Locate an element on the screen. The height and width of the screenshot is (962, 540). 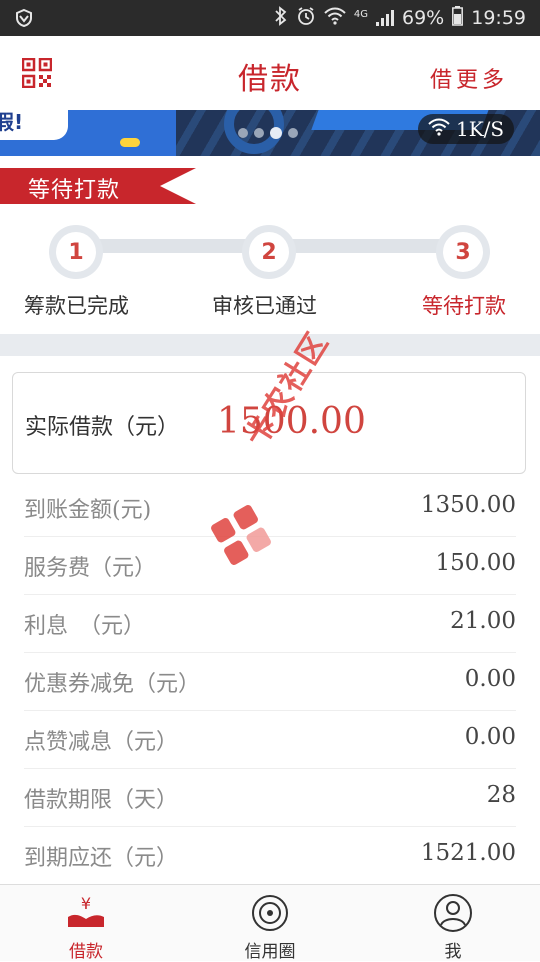
step-2-number: 2 is located at coordinates (269, 252).